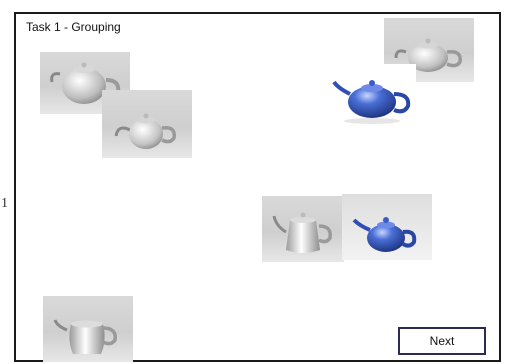 The image size is (505, 364). I want to click on white-small-teapot-icon, so click(145, 131).